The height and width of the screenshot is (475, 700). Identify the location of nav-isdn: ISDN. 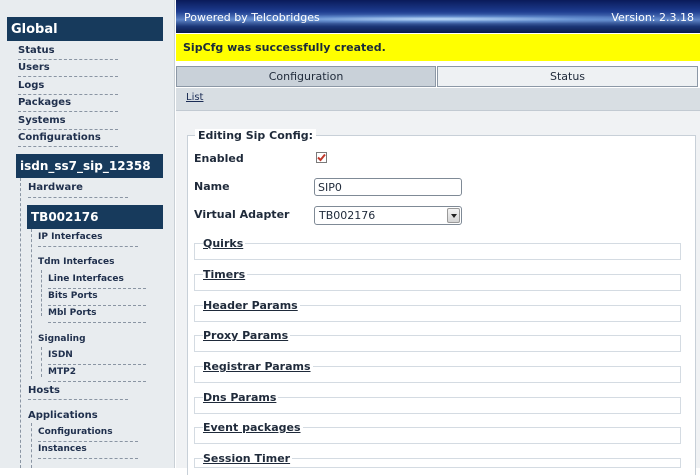
(60, 355).